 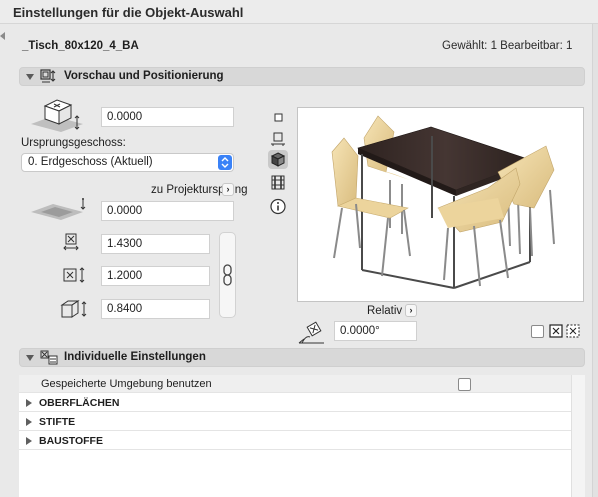 I want to click on list-item-pens: STIFTE, so click(x=295, y=422).